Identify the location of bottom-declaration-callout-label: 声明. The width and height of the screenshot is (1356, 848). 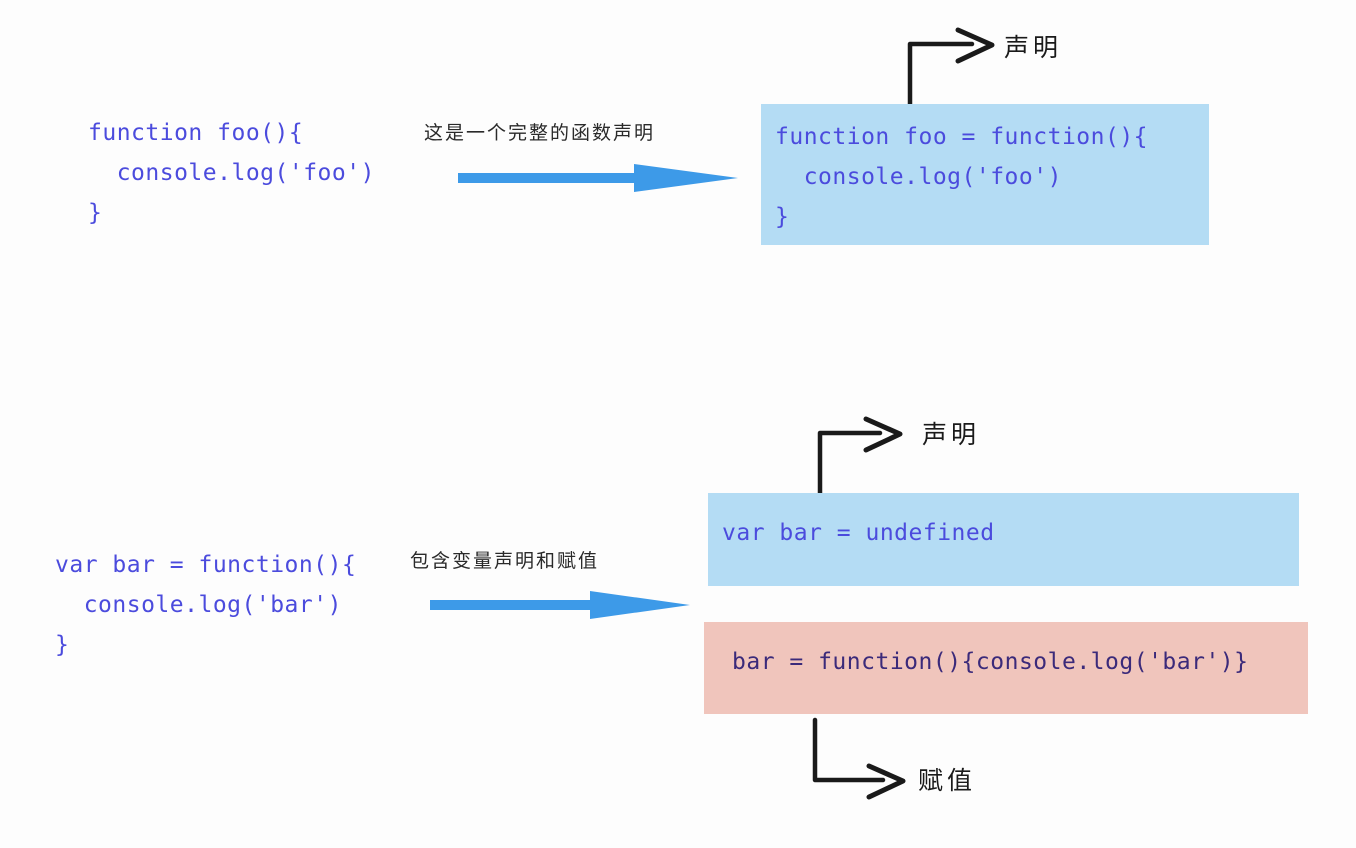
(951, 434).